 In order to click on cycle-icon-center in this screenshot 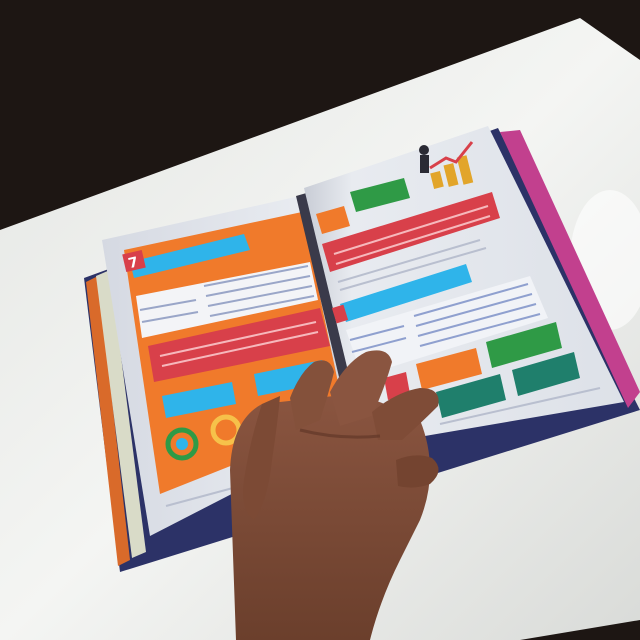, I will do `click(182, 444)`.